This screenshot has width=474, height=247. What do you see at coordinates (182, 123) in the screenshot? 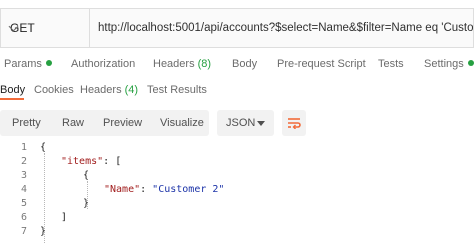
I see `view-visualize-button: Visualize` at bounding box center [182, 123].